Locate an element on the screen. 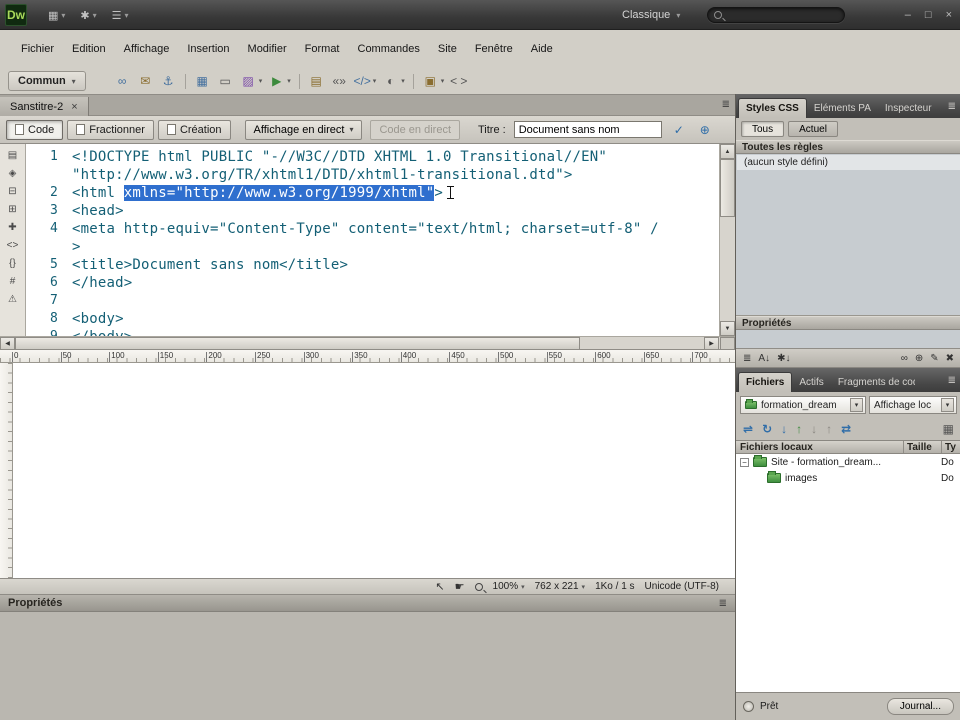 This screenshot has width=960, height=720. pointer-tool-icon: ↖ is located at coordinates (439, 586).